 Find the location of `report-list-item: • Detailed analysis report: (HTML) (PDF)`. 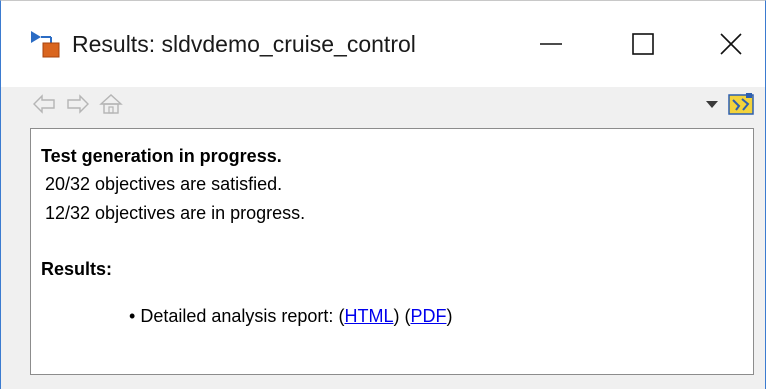

report-list-item: • Detailed analysis report: (HTML) (PDF) is located at coordinates (290, 316).